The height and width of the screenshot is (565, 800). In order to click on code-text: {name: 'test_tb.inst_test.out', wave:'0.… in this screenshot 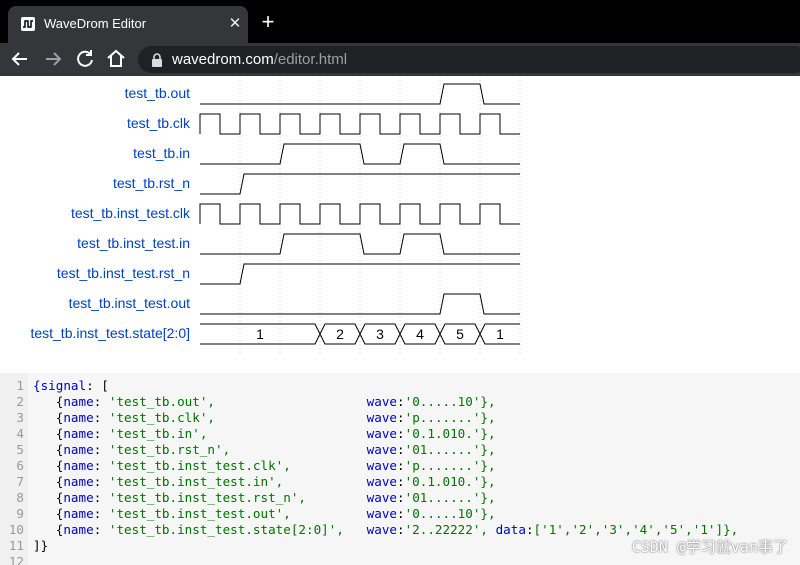, I will do `click(264, 514)`.